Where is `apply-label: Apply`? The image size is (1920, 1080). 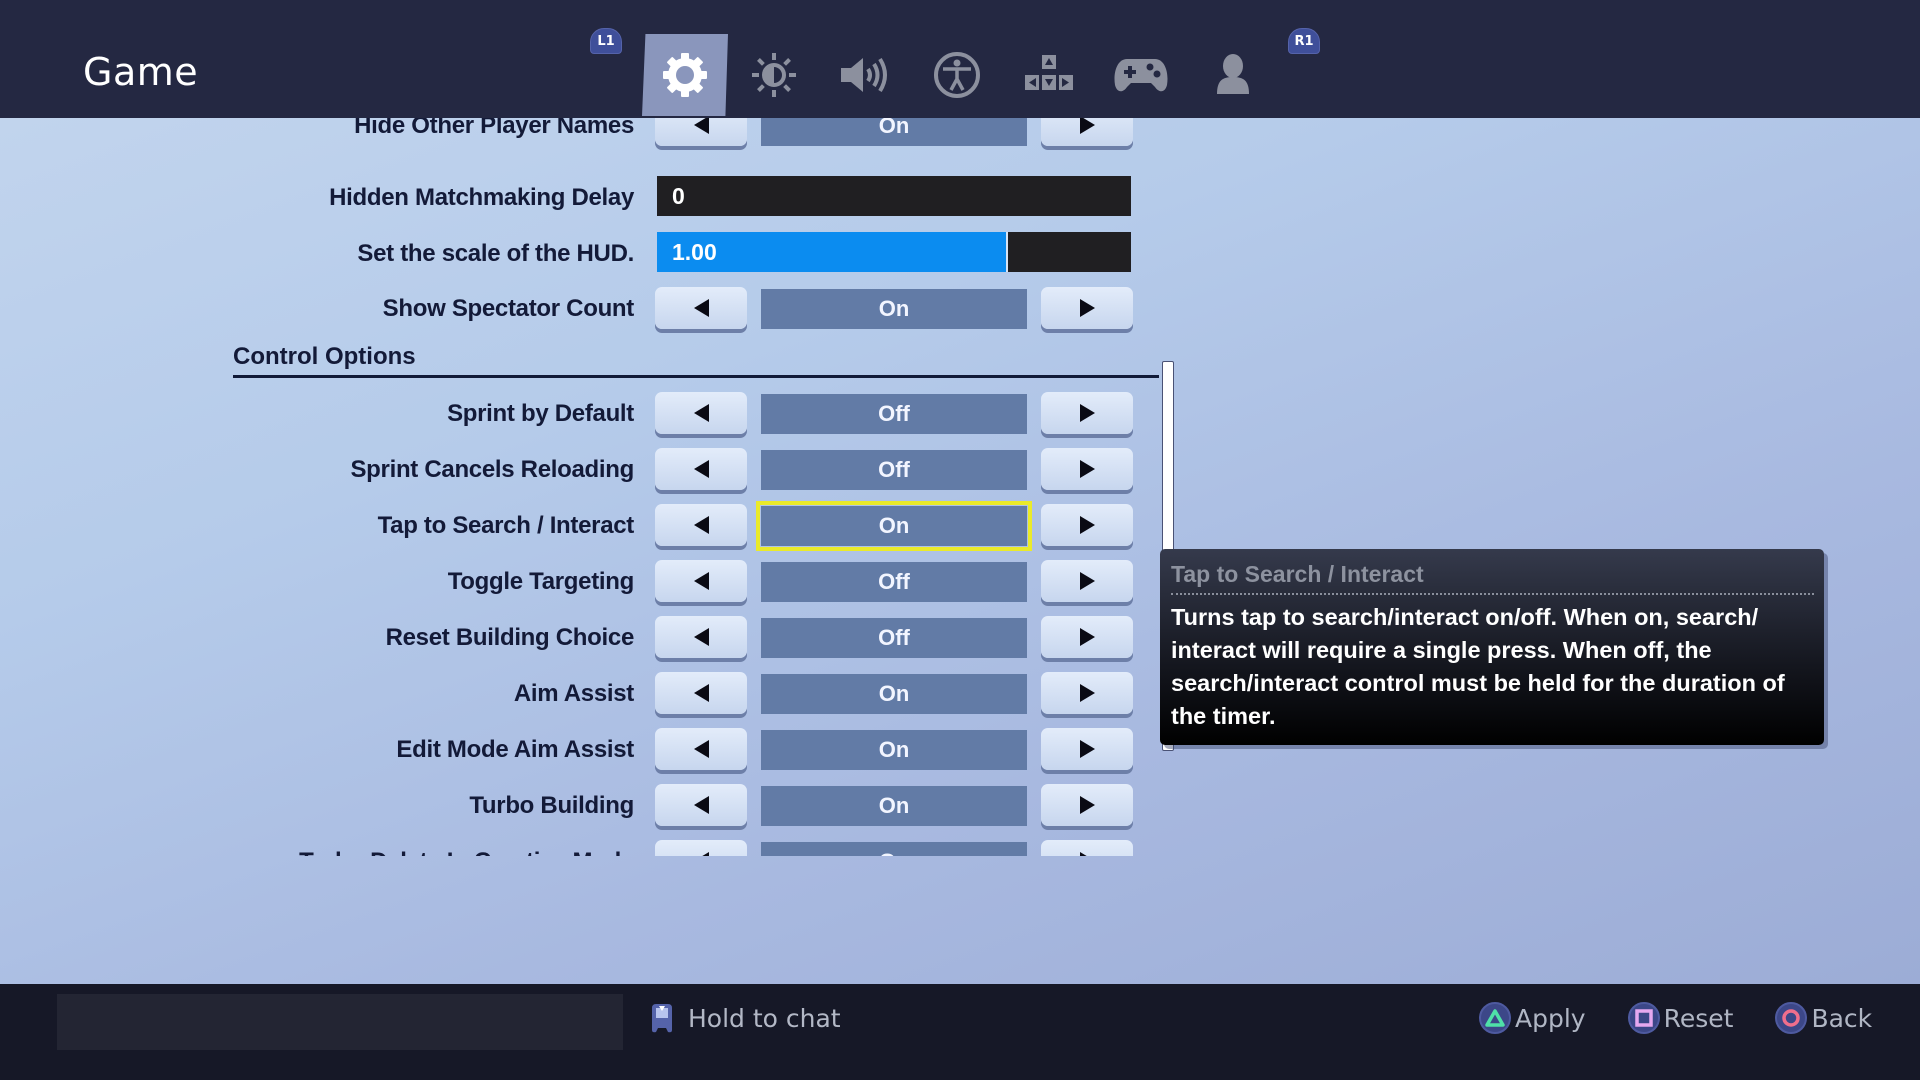
apply-label: Apply is located at coordinates (1550, 1018).